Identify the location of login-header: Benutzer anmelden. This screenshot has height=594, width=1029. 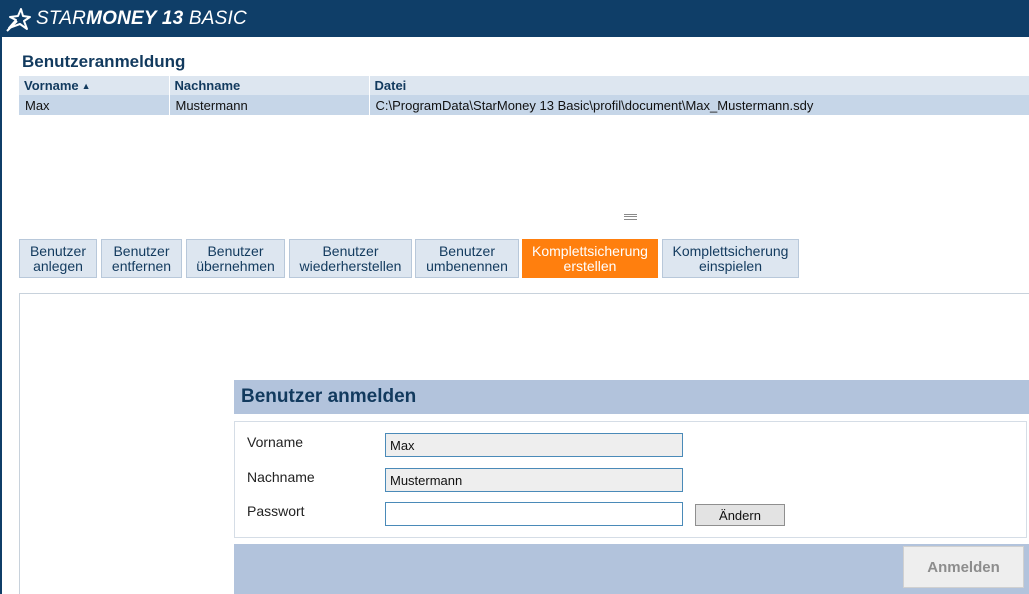
(631, 397).